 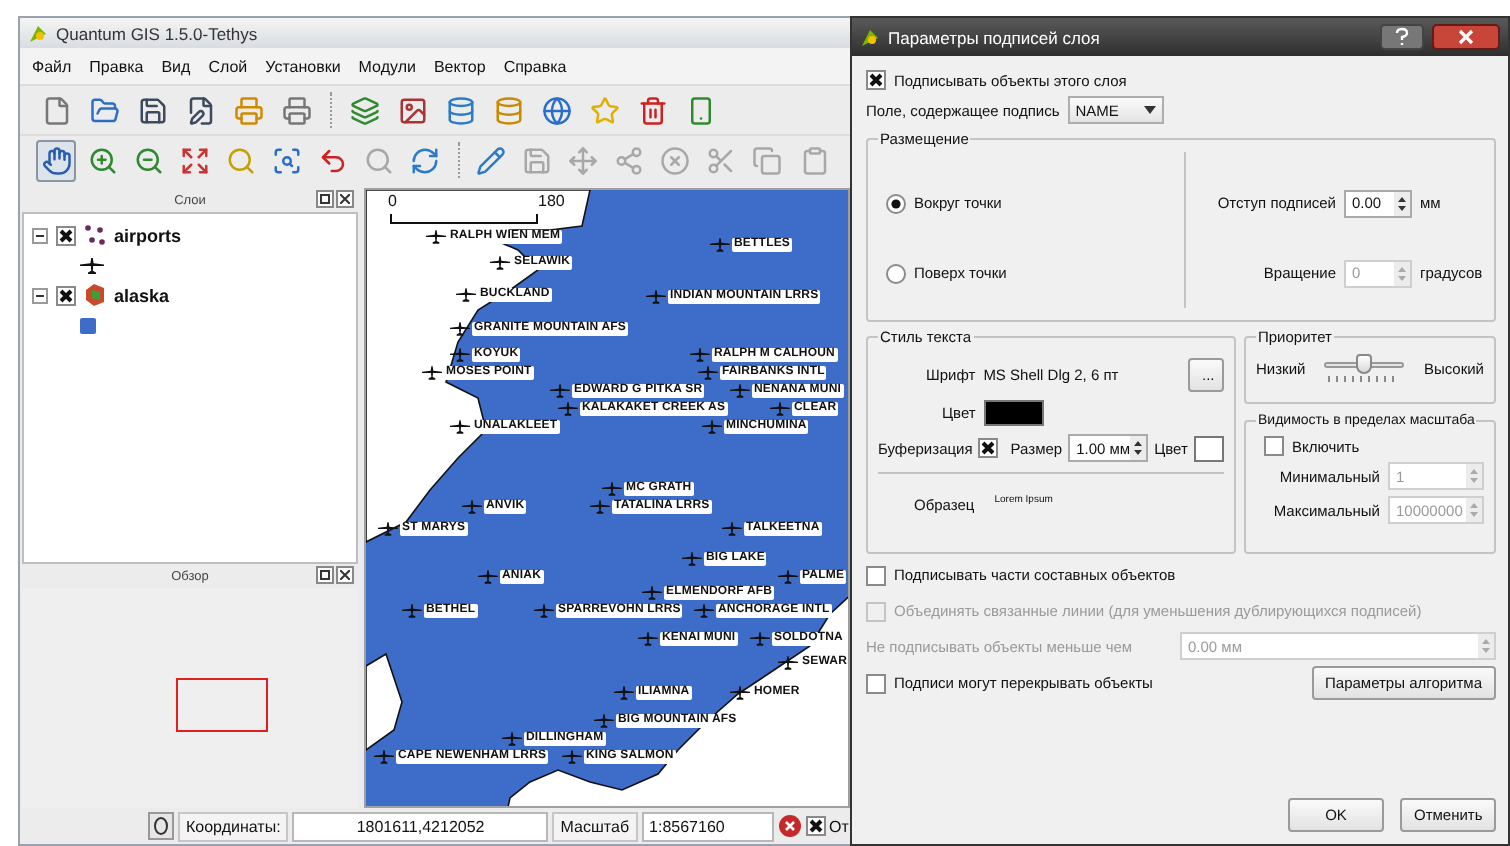 What do you see at coordinates (420, 826) in the screenshot?
I see `coordinates-field: 1801611,4212052` at bounding box center [420, 826].